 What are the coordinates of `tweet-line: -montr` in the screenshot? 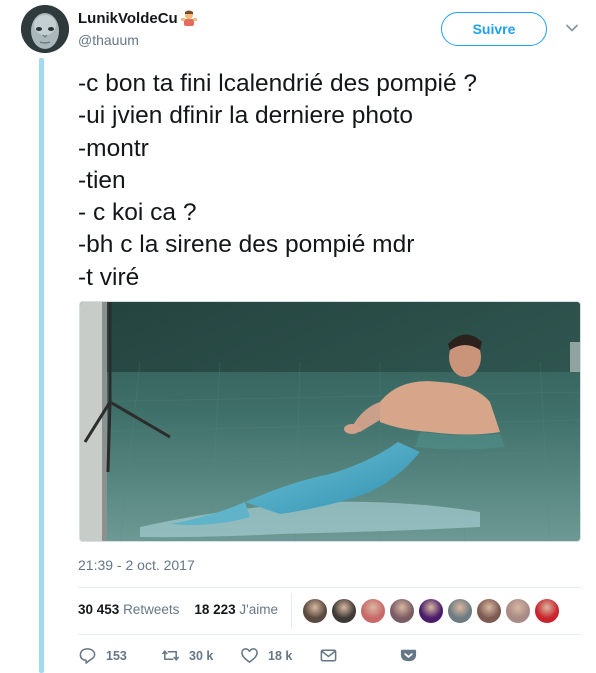 It's located at (113, 148).